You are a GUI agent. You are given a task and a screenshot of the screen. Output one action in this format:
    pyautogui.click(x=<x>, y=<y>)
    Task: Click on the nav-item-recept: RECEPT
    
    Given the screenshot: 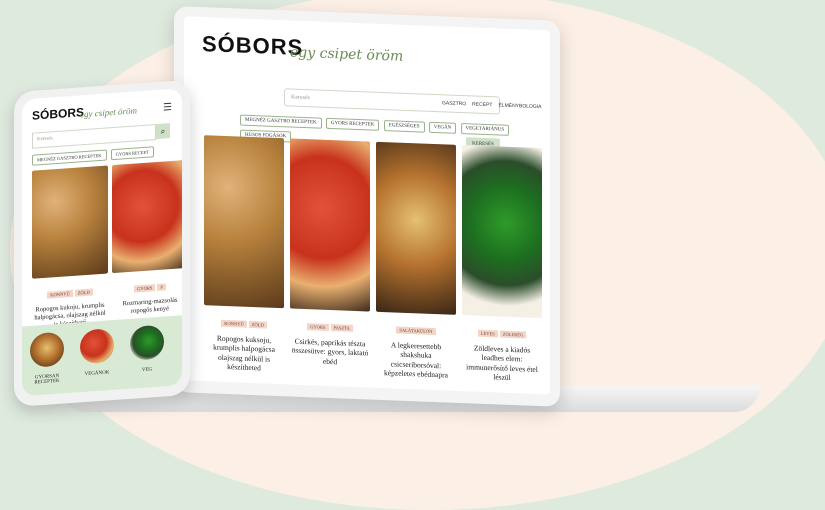 What is the action you would take?
    pyautogui.click(x=482, y=104)
    